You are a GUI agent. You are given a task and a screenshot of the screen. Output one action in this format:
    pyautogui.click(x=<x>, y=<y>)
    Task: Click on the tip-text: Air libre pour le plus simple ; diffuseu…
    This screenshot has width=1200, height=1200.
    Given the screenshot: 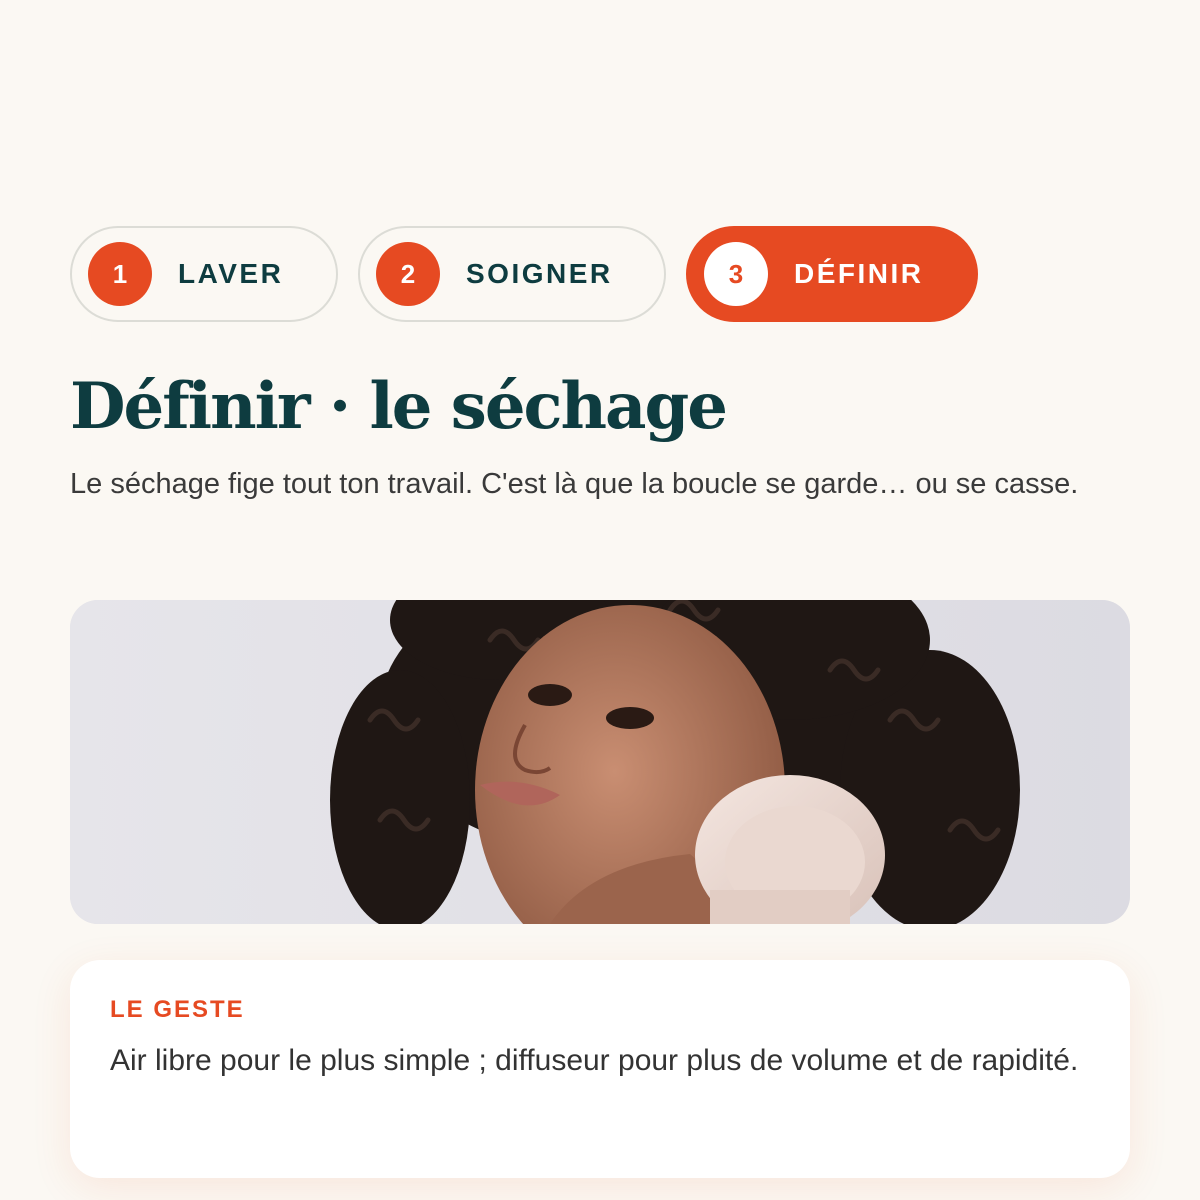 What is the action you would take?
    pyautogui.click(x=594, y=1060)
    